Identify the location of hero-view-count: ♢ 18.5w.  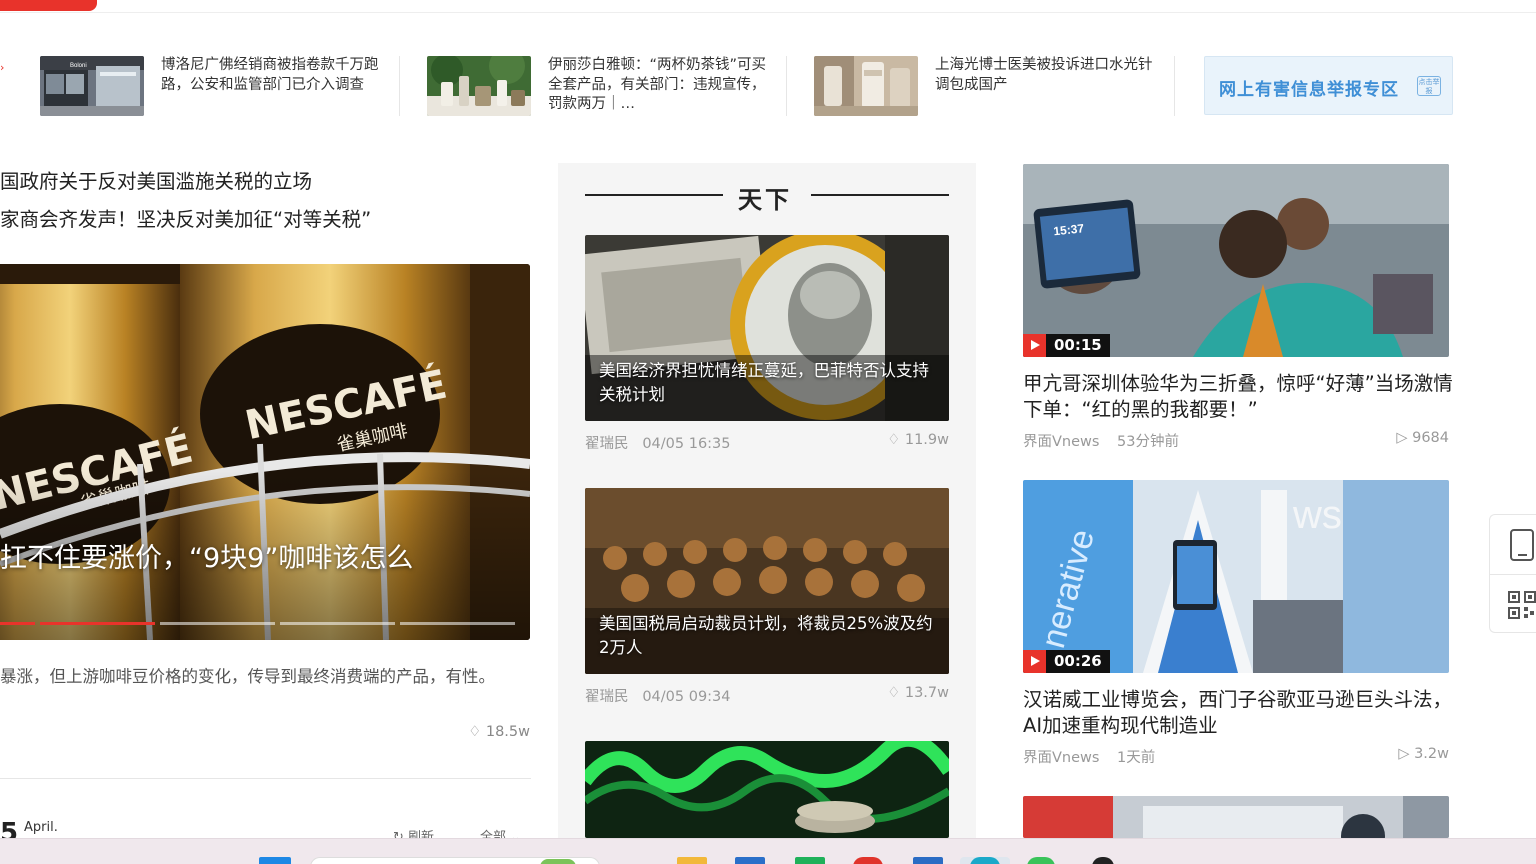
(499, 732).